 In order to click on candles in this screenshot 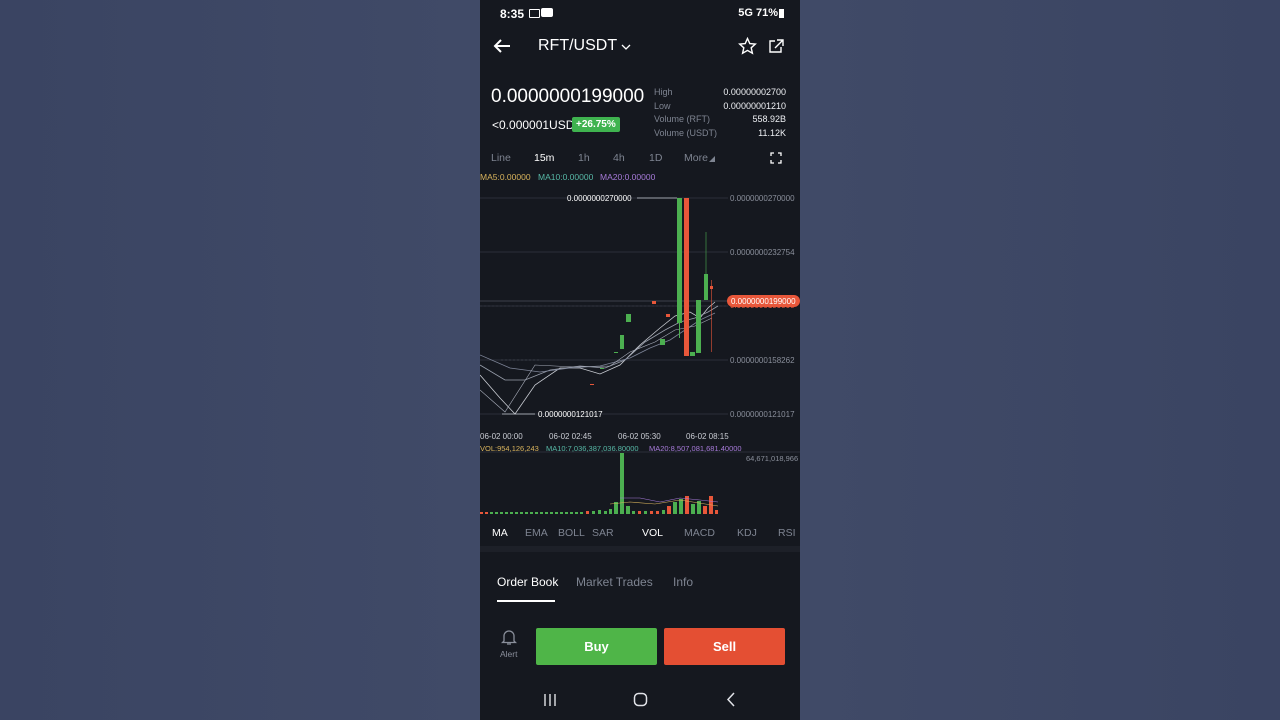, I will do `click(651, 291)`.